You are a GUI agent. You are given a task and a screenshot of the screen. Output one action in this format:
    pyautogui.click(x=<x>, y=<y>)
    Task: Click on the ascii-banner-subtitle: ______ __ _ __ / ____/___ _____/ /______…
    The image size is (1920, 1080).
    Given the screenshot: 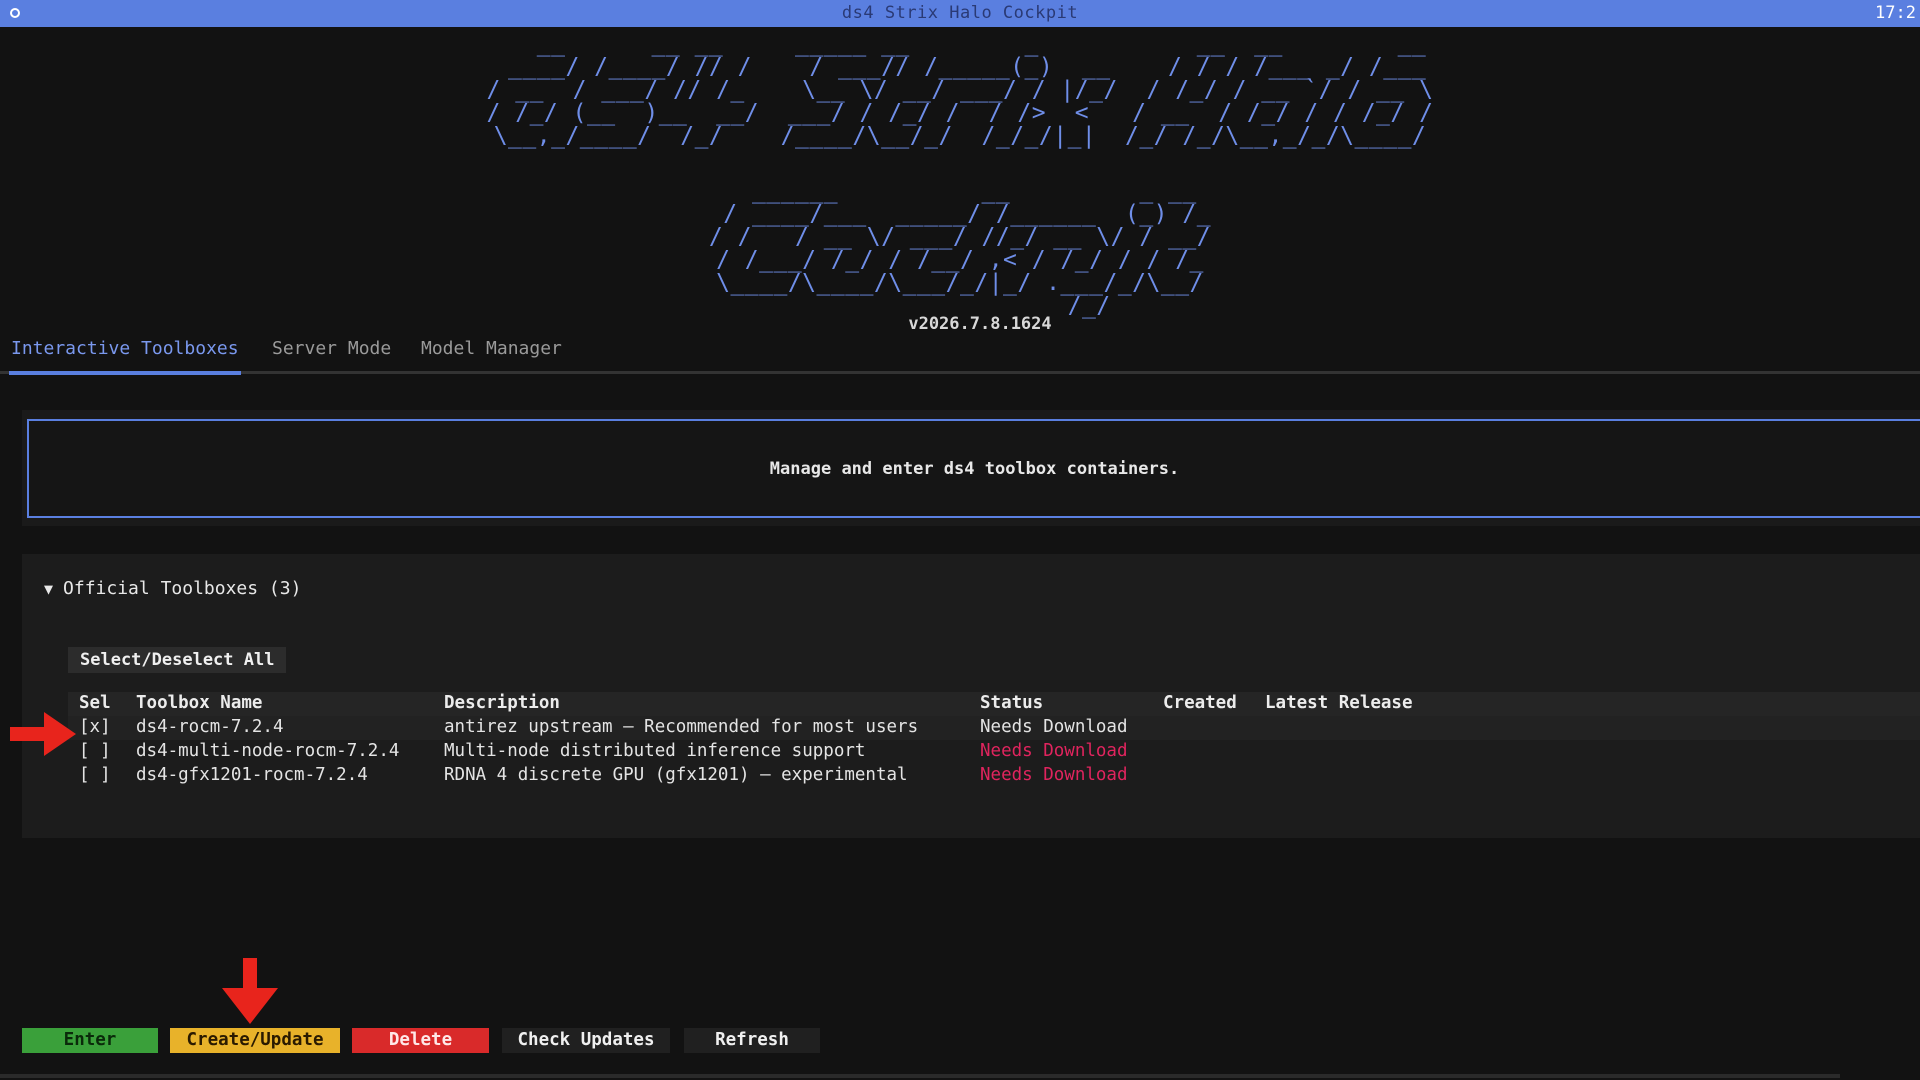 What is the action you would take?
    pyautogui.click(x=960, y=248)
    